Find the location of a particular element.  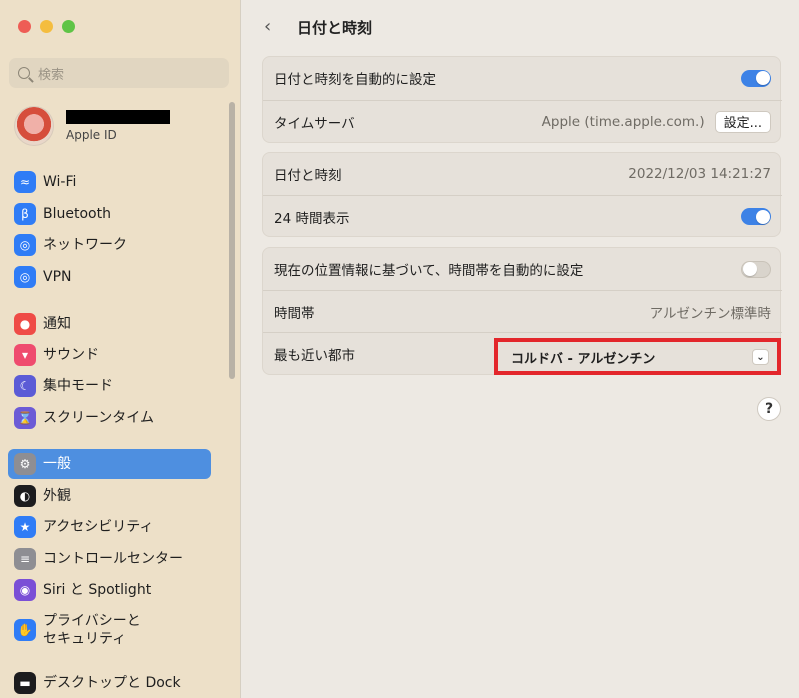

sidebar-item-appearance: ◐ 外観 is located at coordinates (109, 496).